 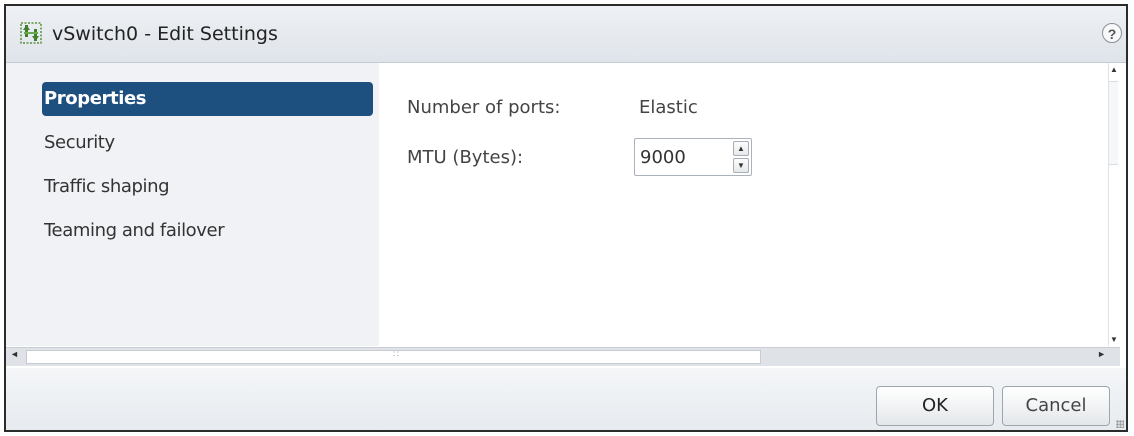 What do you see at coordinates (207, 187) in the screenshot?
I see `nav-item-traffic-shaping: Traffic shaping` at bounding box center [207, 187].